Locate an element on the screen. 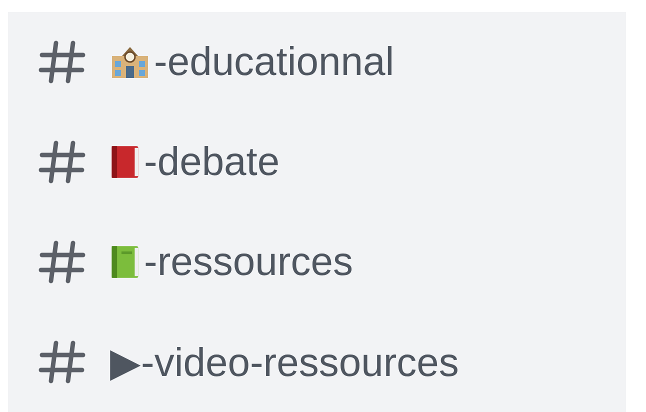 Image resolution: width=646 pixels, height=412 pixels. channel-name: ▶-video-ressources is located at coordinates (284, 362).